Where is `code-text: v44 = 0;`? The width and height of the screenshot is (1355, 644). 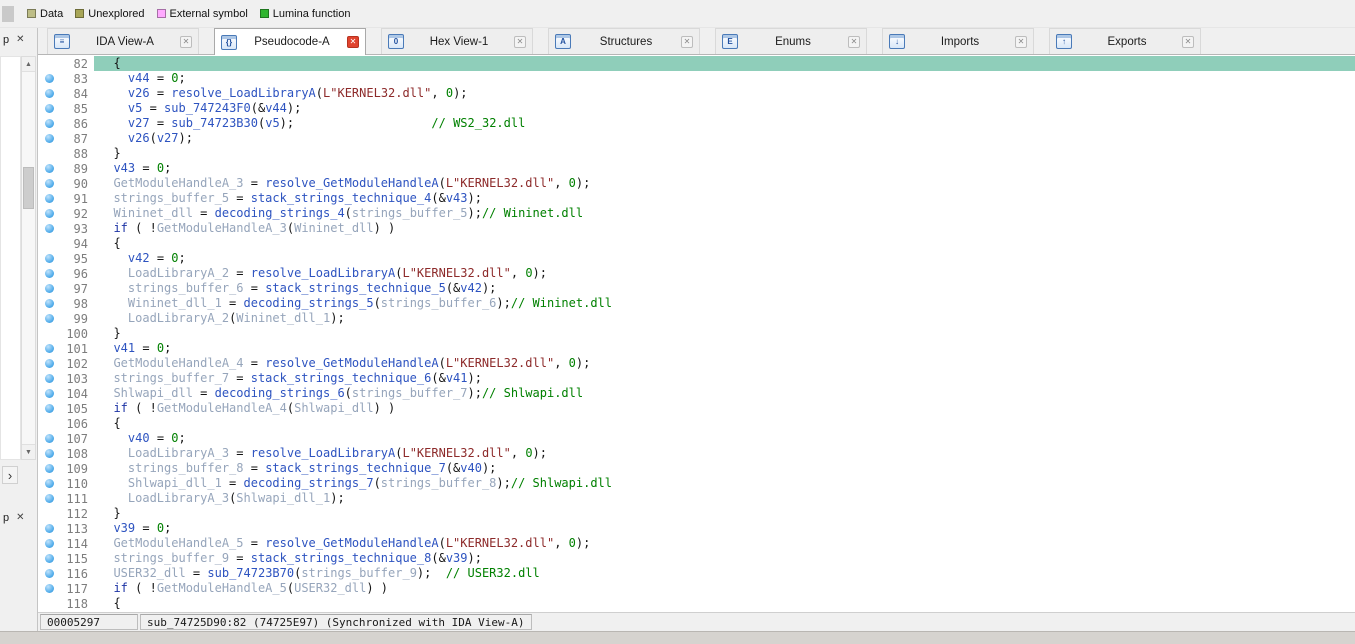 code-text: v44 = 0; is located at coordinates (724, 78).